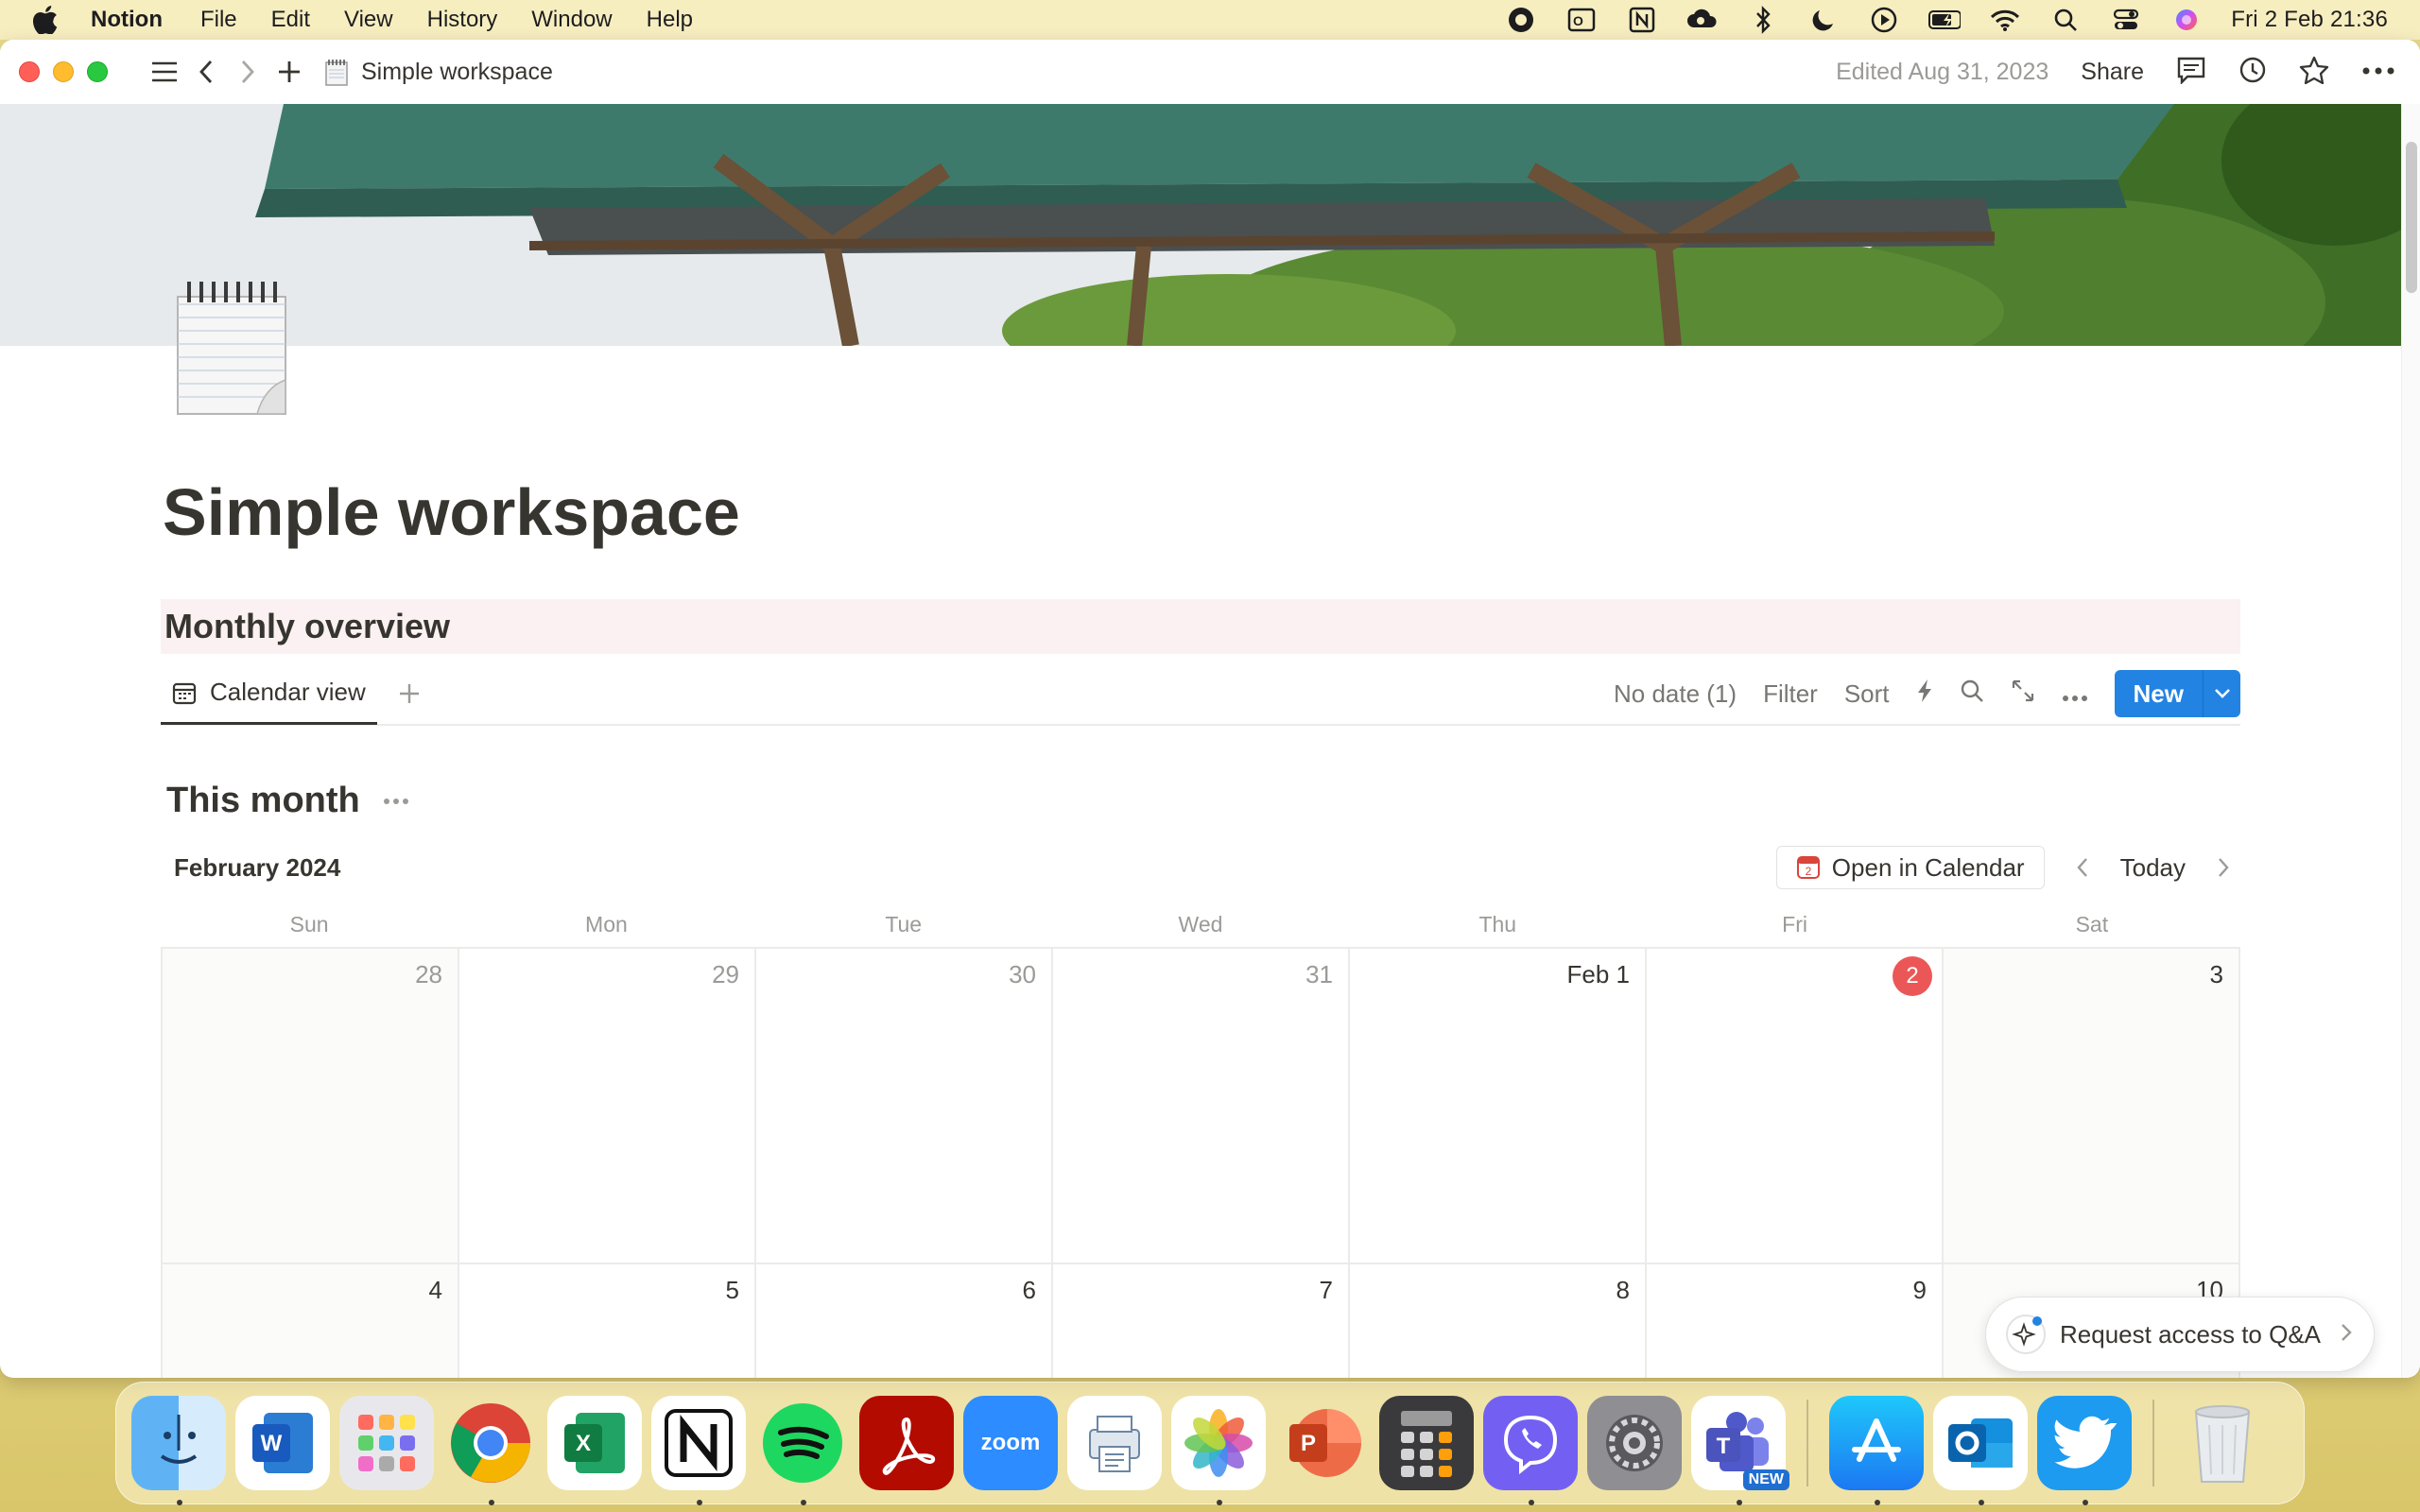  Describe the element at coordinates (218, 20) in the screenshot. I see `menu-file: File` at that location.